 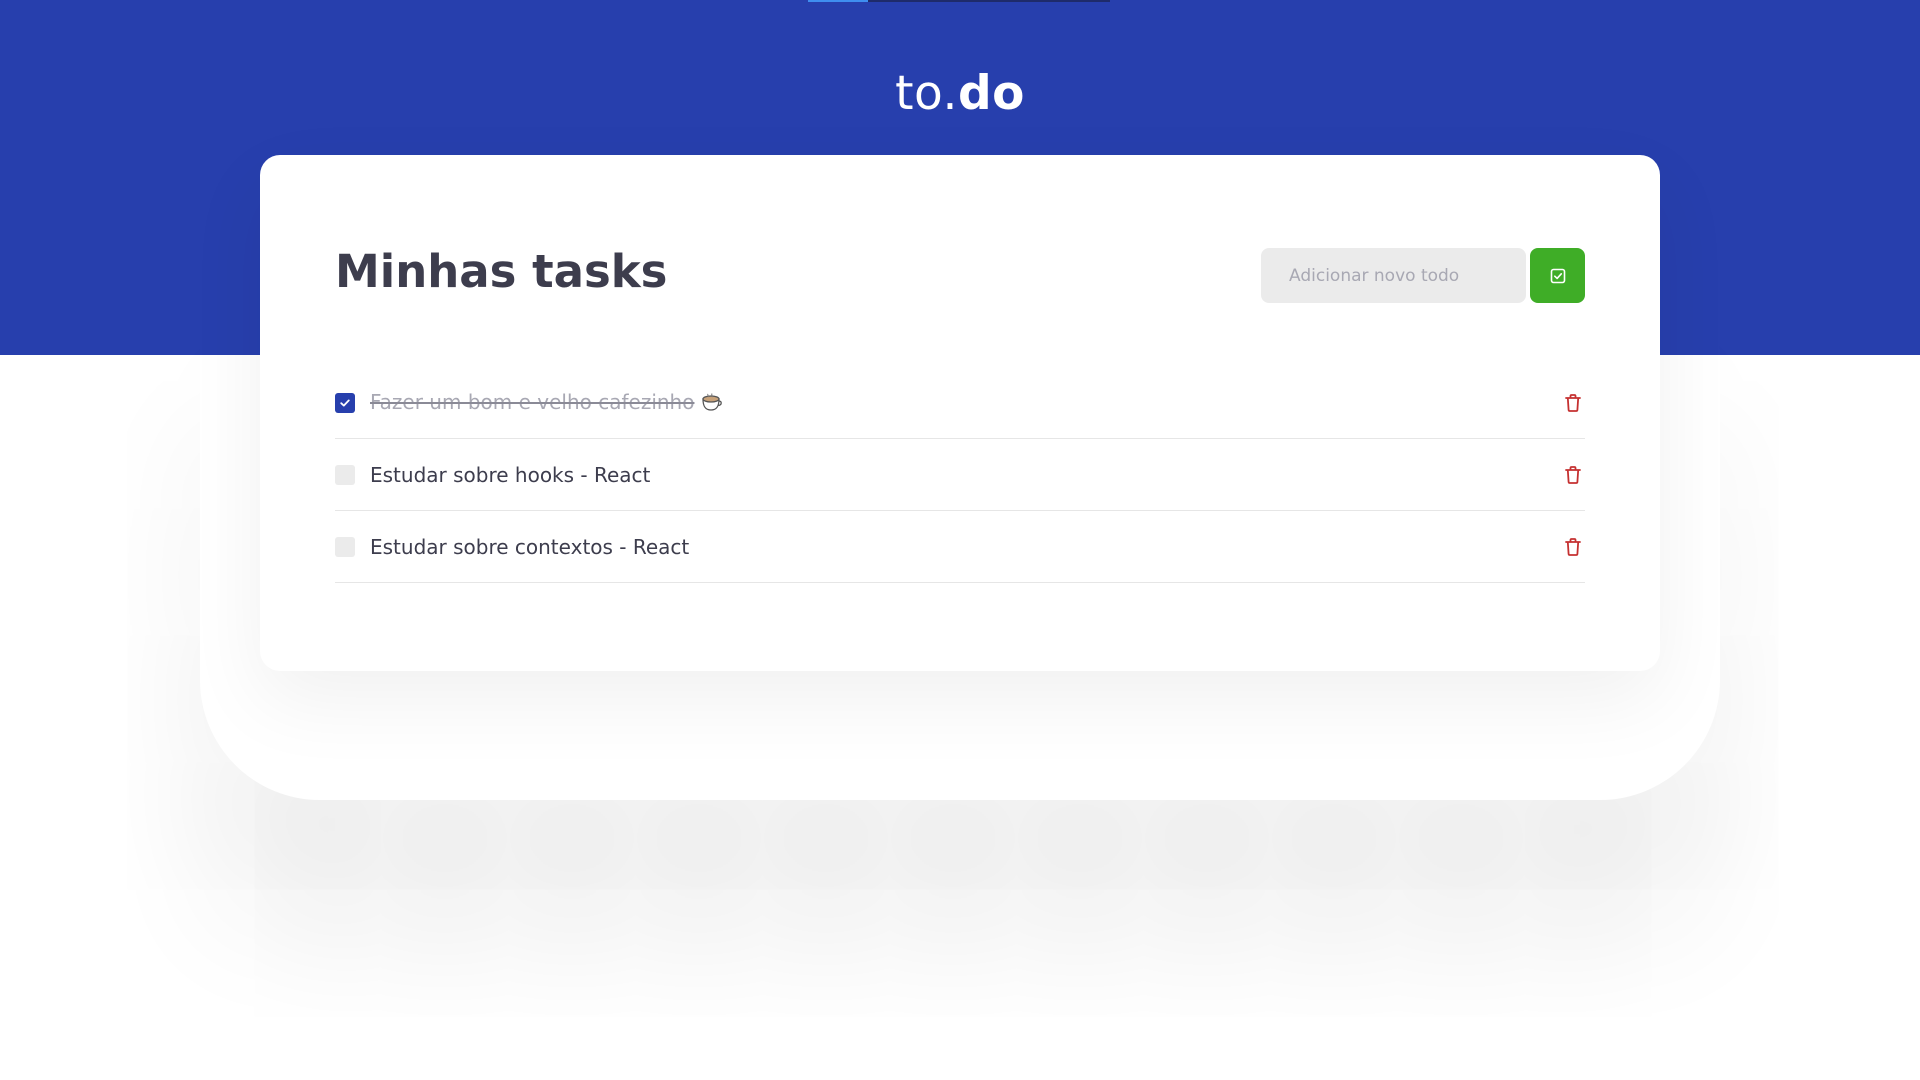 What do you see at coordinates (510, 474) in the screenshot?
I see `task-label: Estudar sobre hooks - React` at bounding box center [510, 474].